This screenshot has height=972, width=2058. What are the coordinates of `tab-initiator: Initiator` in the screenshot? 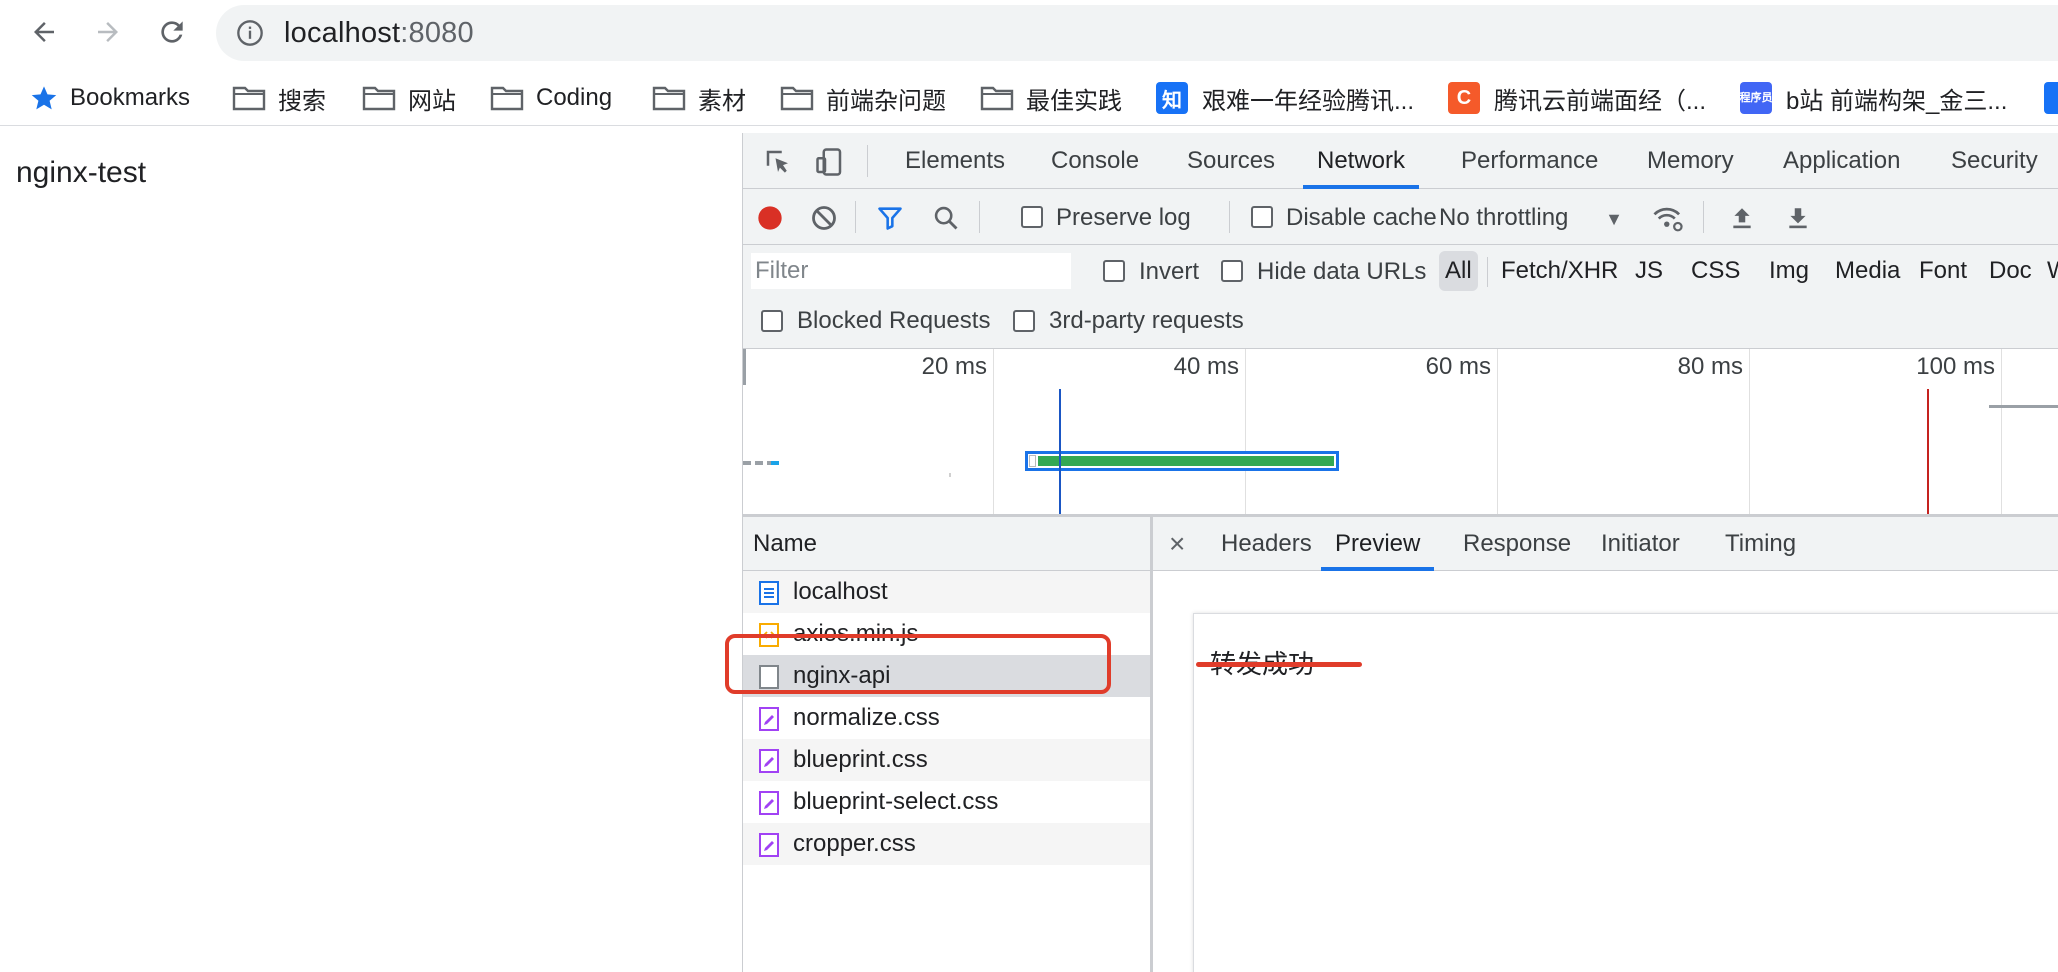 It's located at (1640, 544).